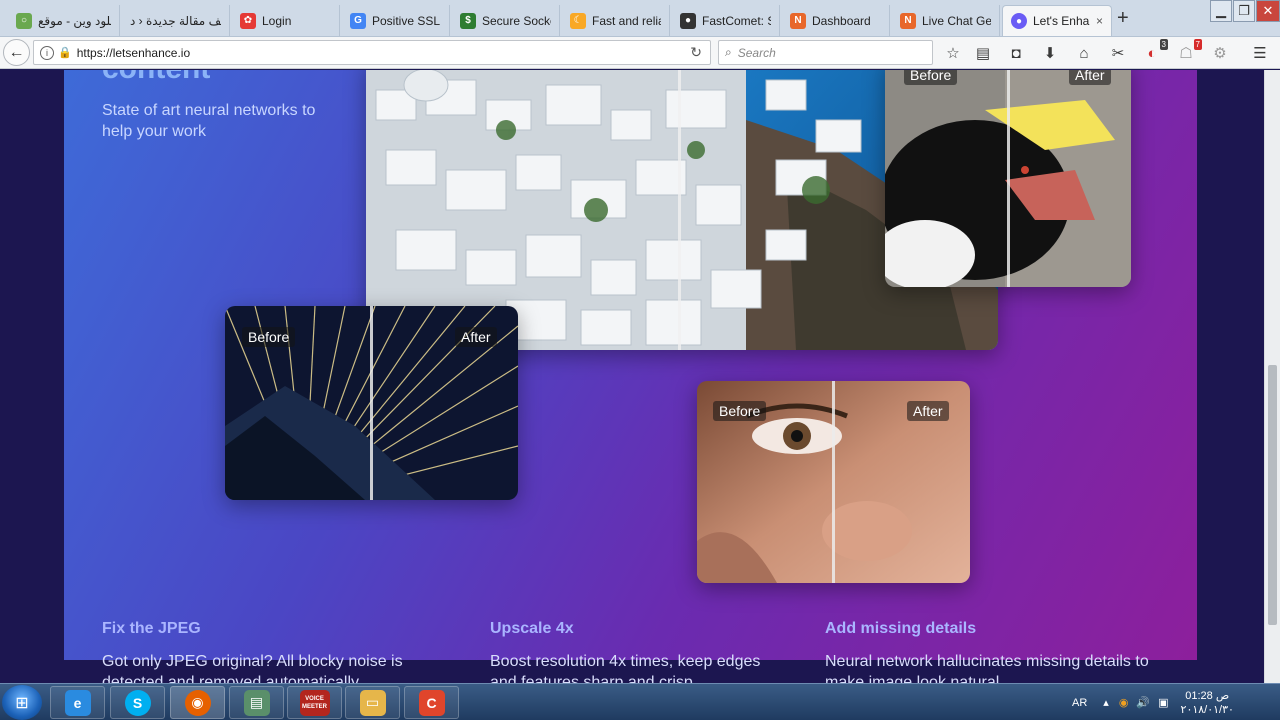  Describe the element at coordinates (908, 20) in the screenshot. I see `livechat-icon: N` at that location.